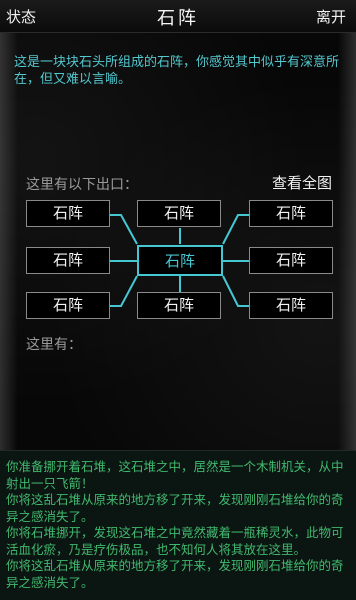 This screenshot has height=600, width=356. I want to click on exit-south: 石阵, so click(179, 305).